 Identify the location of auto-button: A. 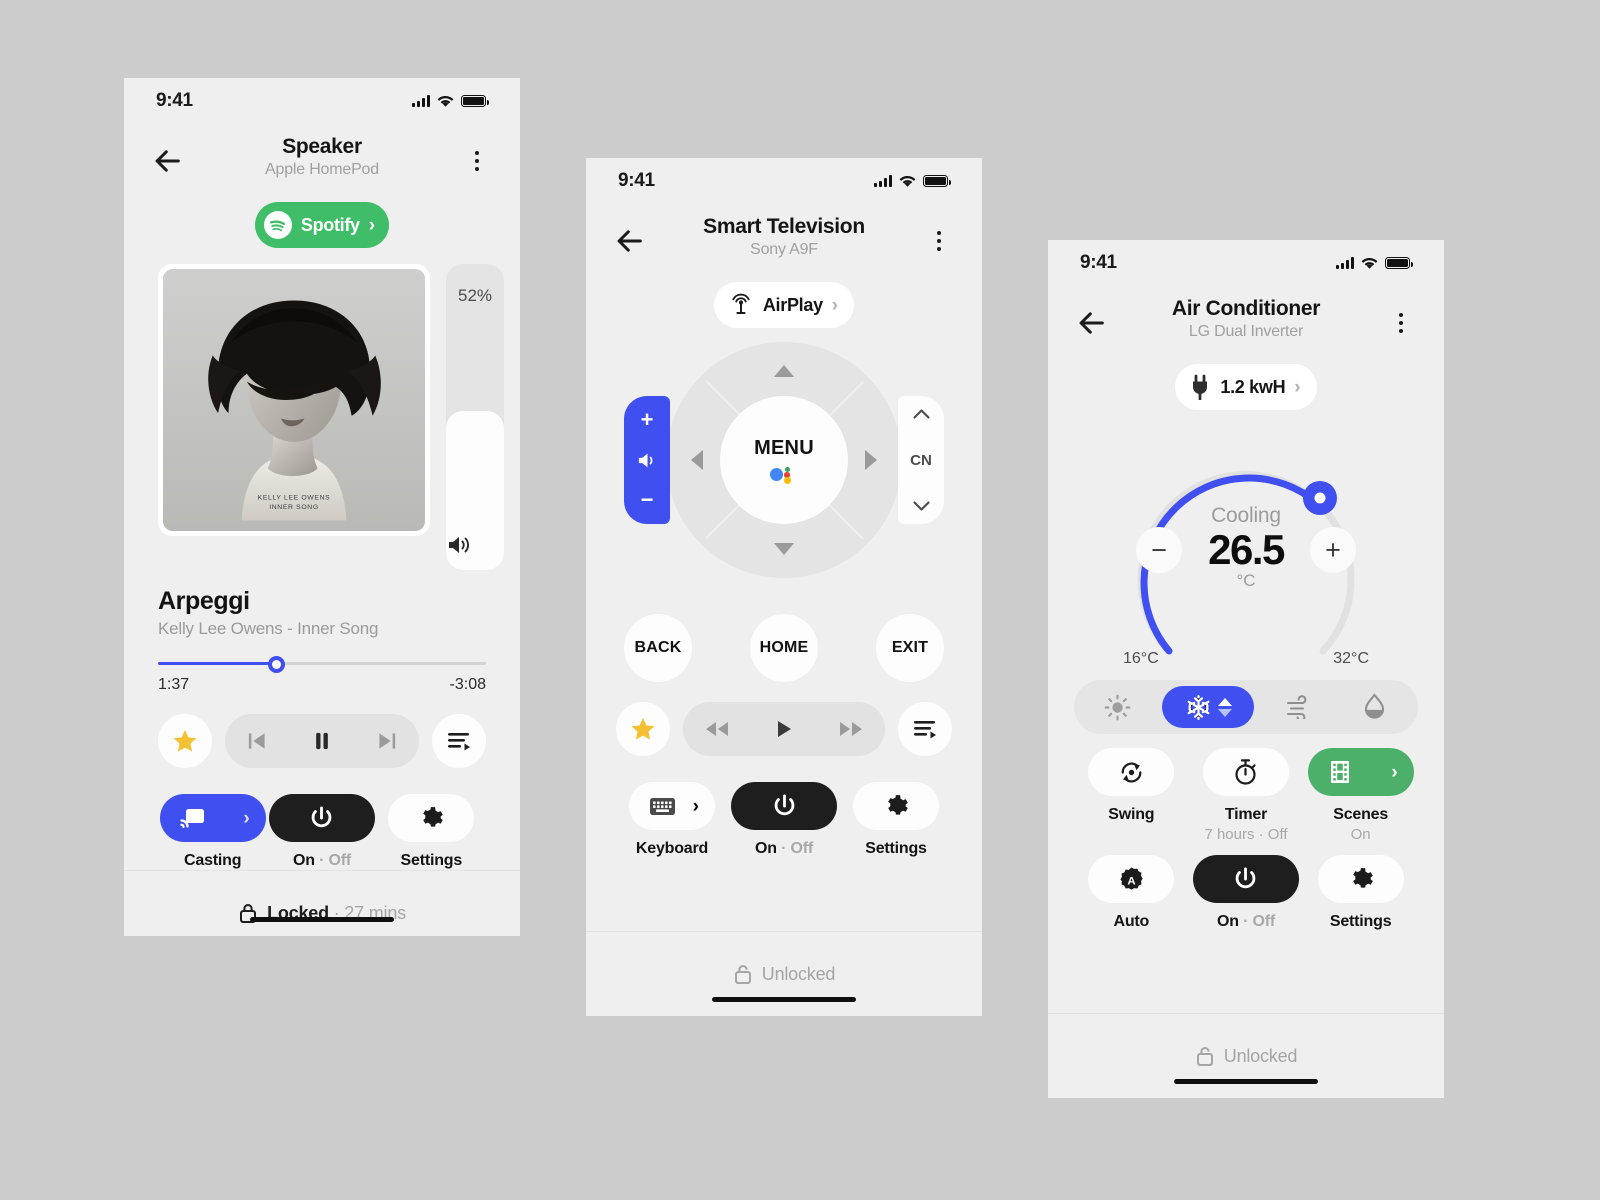
(1131, 879).